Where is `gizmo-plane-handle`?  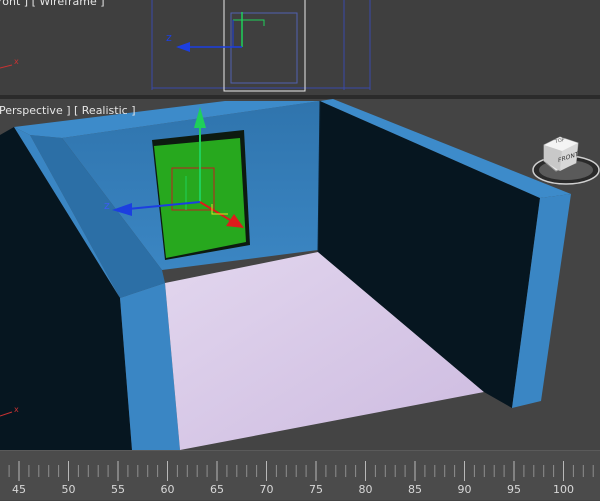
gizmo-plane-handle is located at coordinates (249, 22).